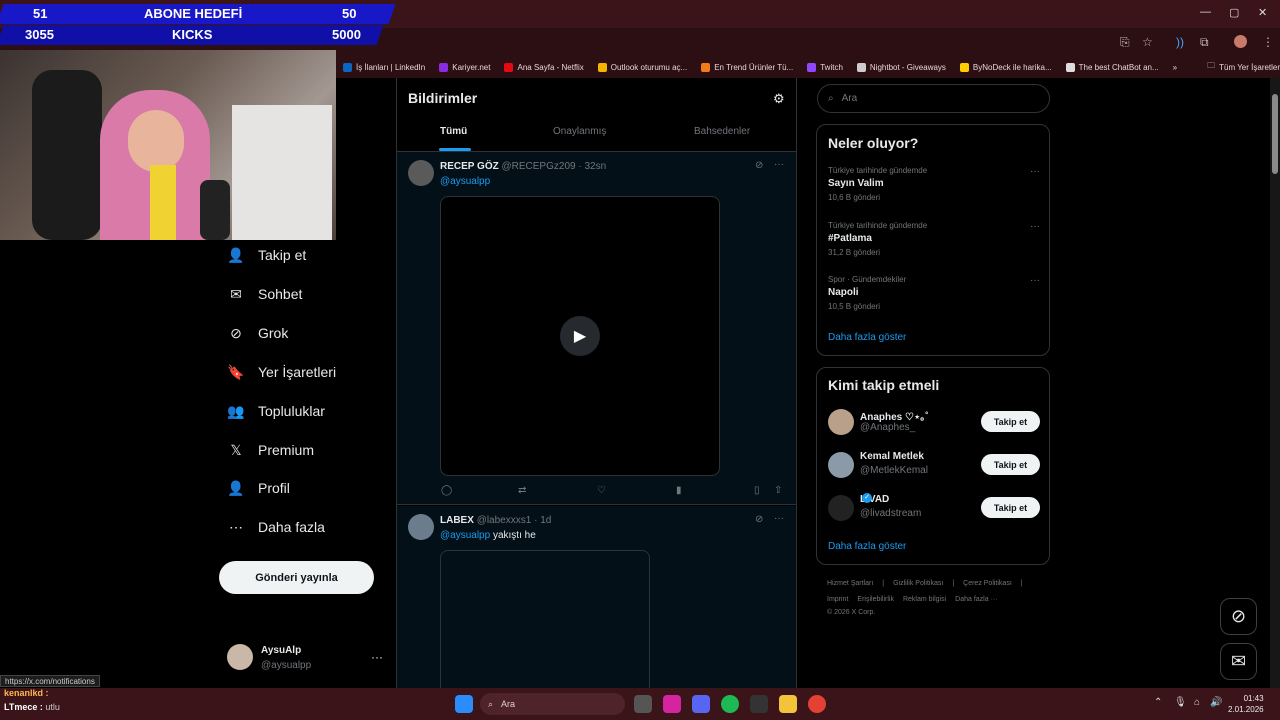 The image size is (1280, 720). What do you see at coordinates (469, 166) in the screenshot?
I see `tweet-author: RECEP GÖZ` at bounding box center [469, 166].